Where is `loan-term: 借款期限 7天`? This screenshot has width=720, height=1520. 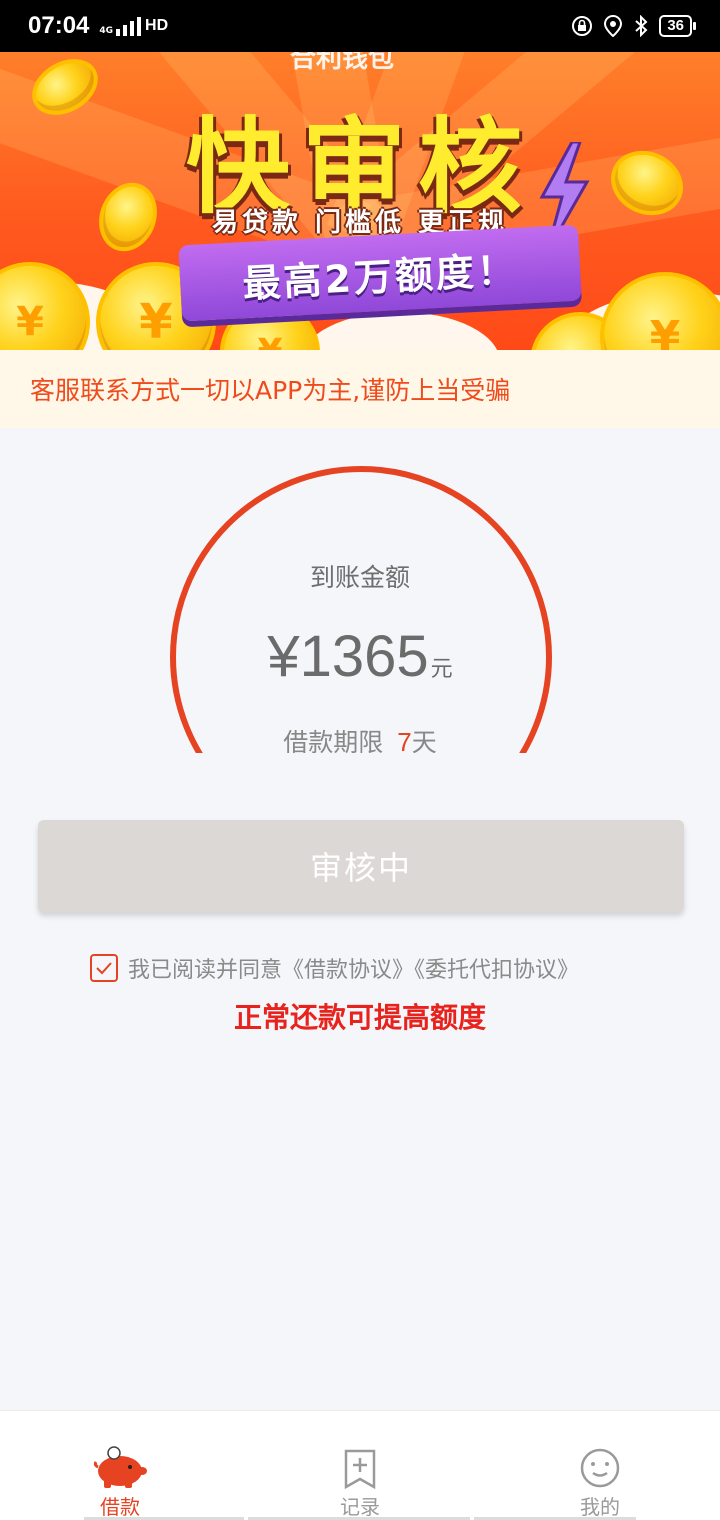 loan-term: 借款期限 7天 is located at coordinates (360, 738).